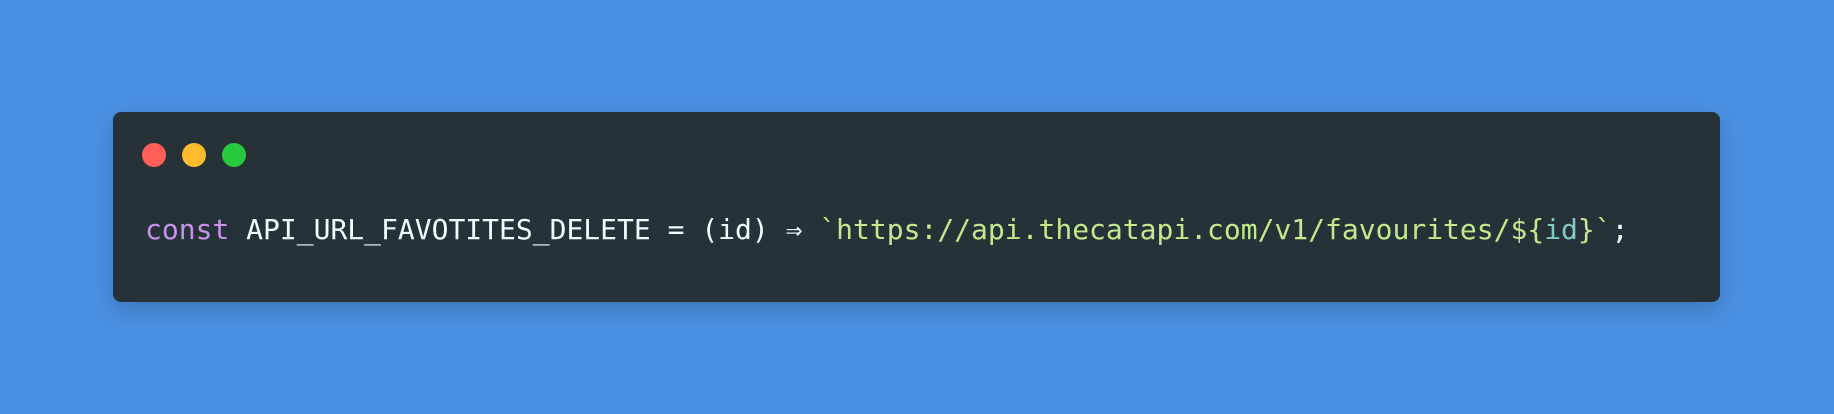 This screenshot has width=1834, height=414. I want to click on minimize-dot-icon, so click(194, 155).